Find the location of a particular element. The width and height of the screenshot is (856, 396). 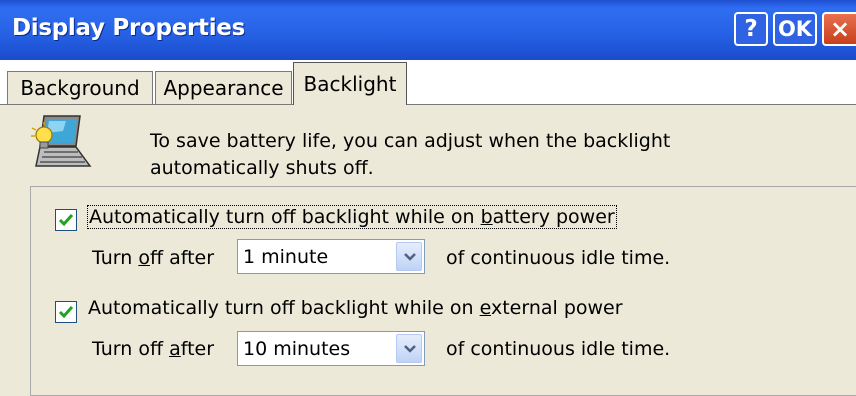

external-timeout-dropdown: 10 minutes is located at coordinates (331, 348).